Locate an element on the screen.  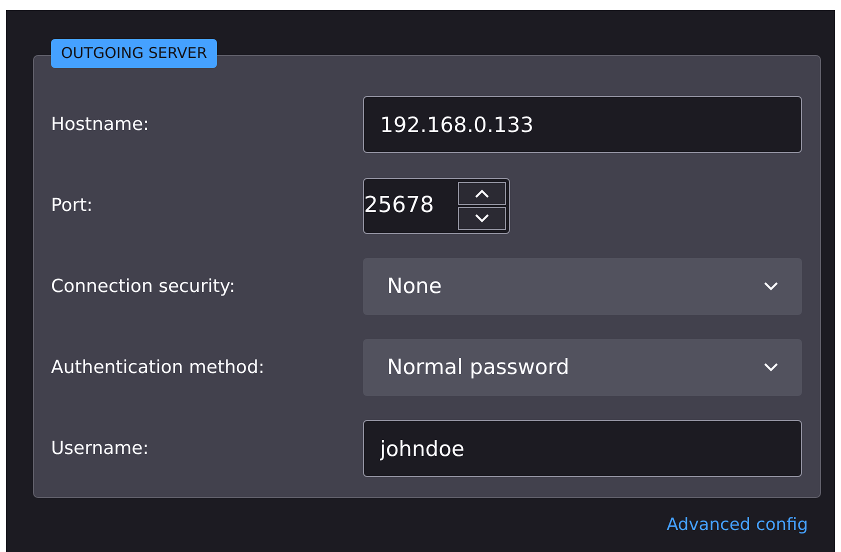
field-label: Port: is located at coordinates (72, 206).